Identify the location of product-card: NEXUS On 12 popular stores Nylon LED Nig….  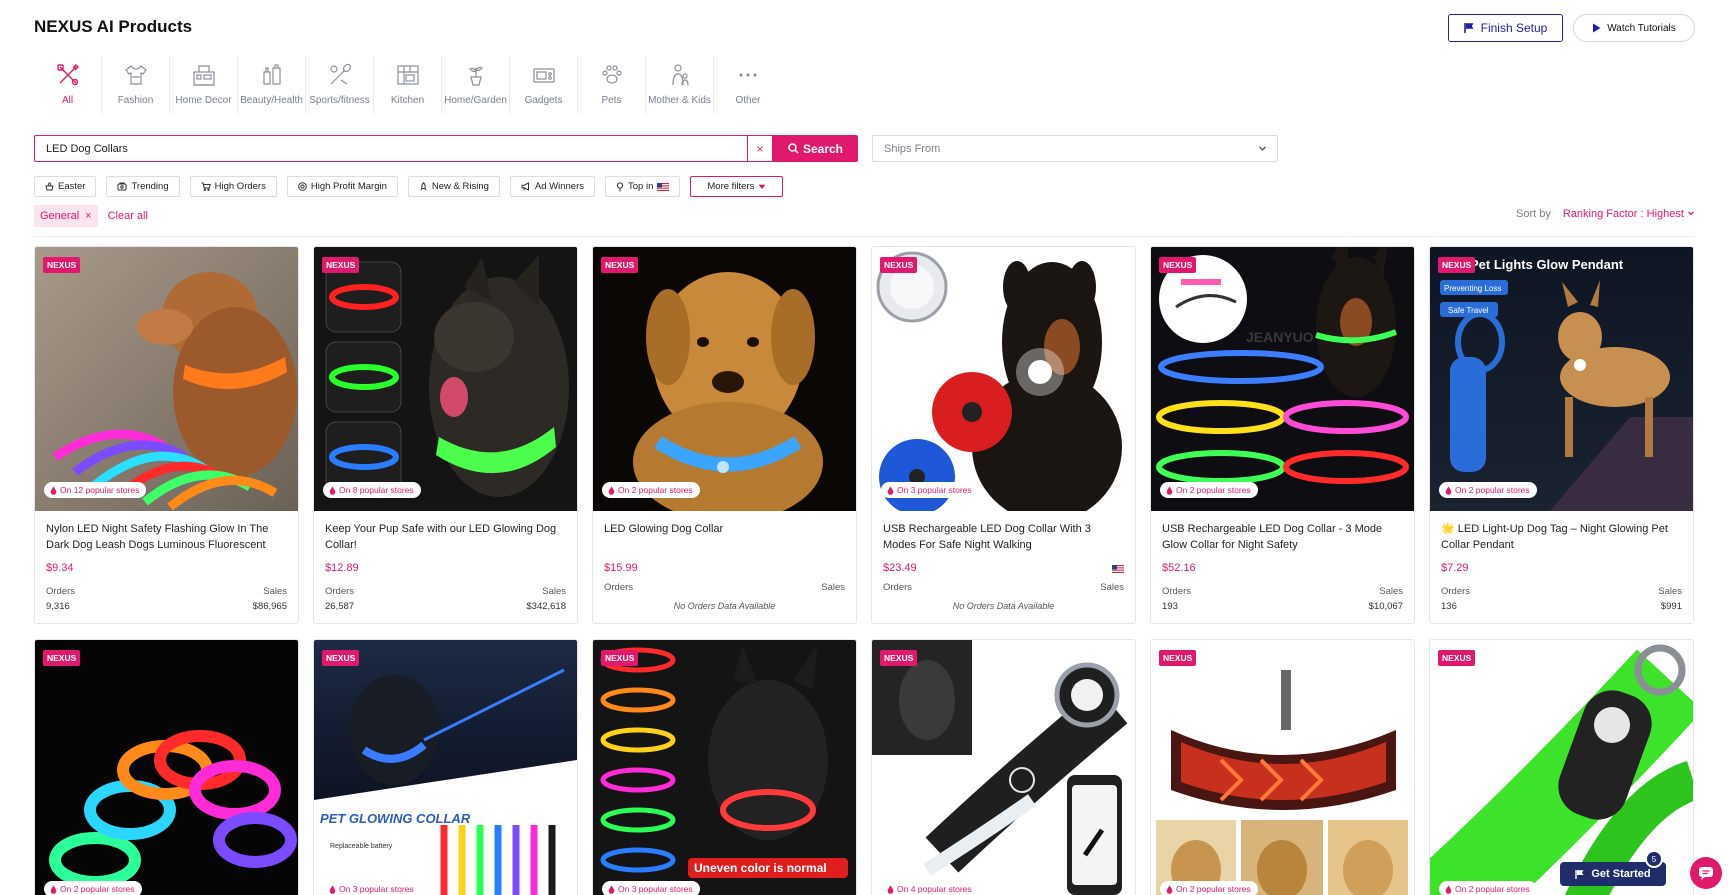
(166, 435).